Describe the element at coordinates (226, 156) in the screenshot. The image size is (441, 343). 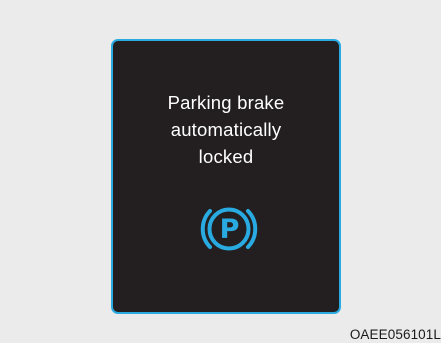
I see `message-line-3: locked` at that location.